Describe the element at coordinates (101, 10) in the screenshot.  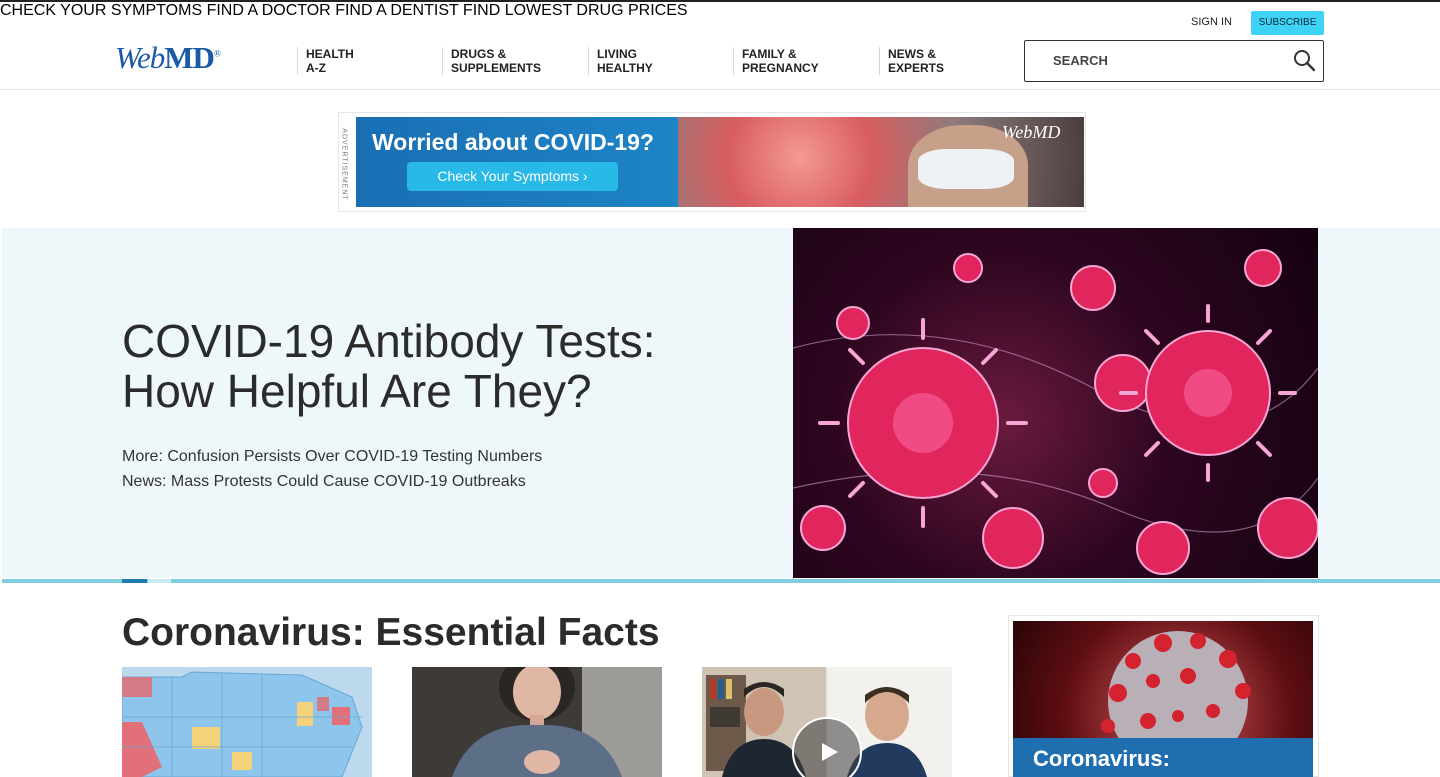
I see `check-symptoms-link: CHECK YOUR SYMPTOMS` at that location.